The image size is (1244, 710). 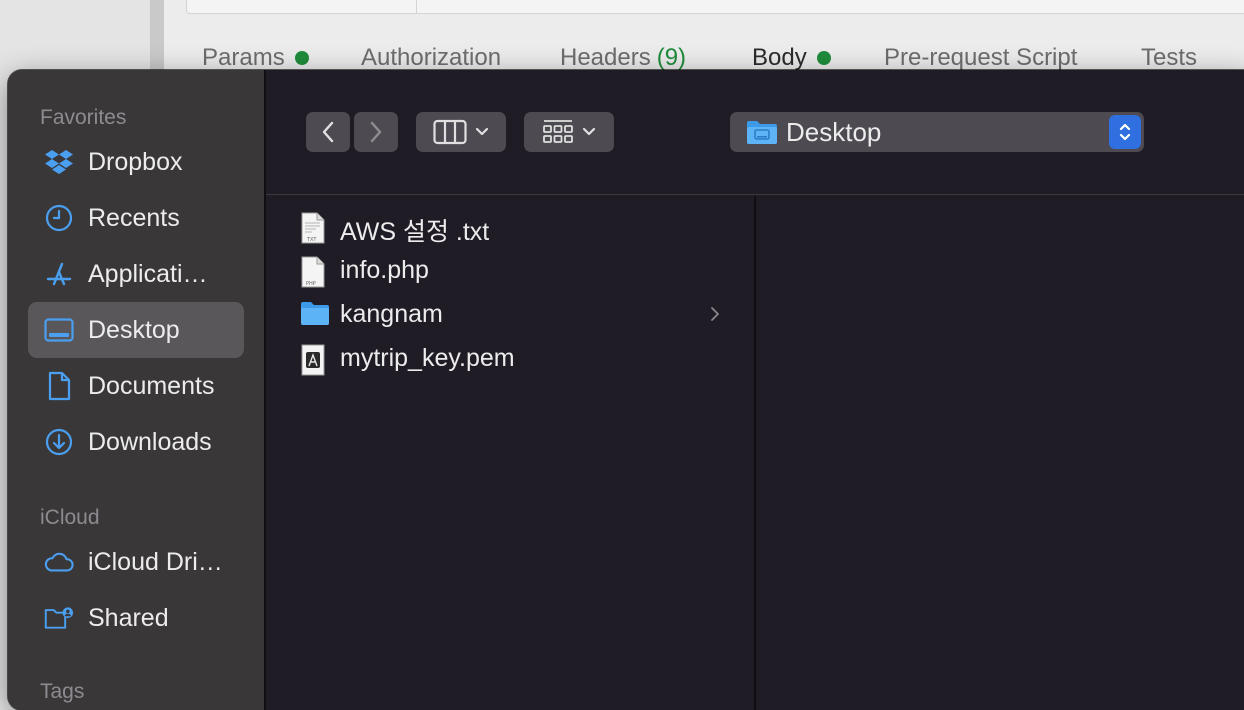 I want to click on sidebar-item-documents: Documents, so click(x=136, y=386).